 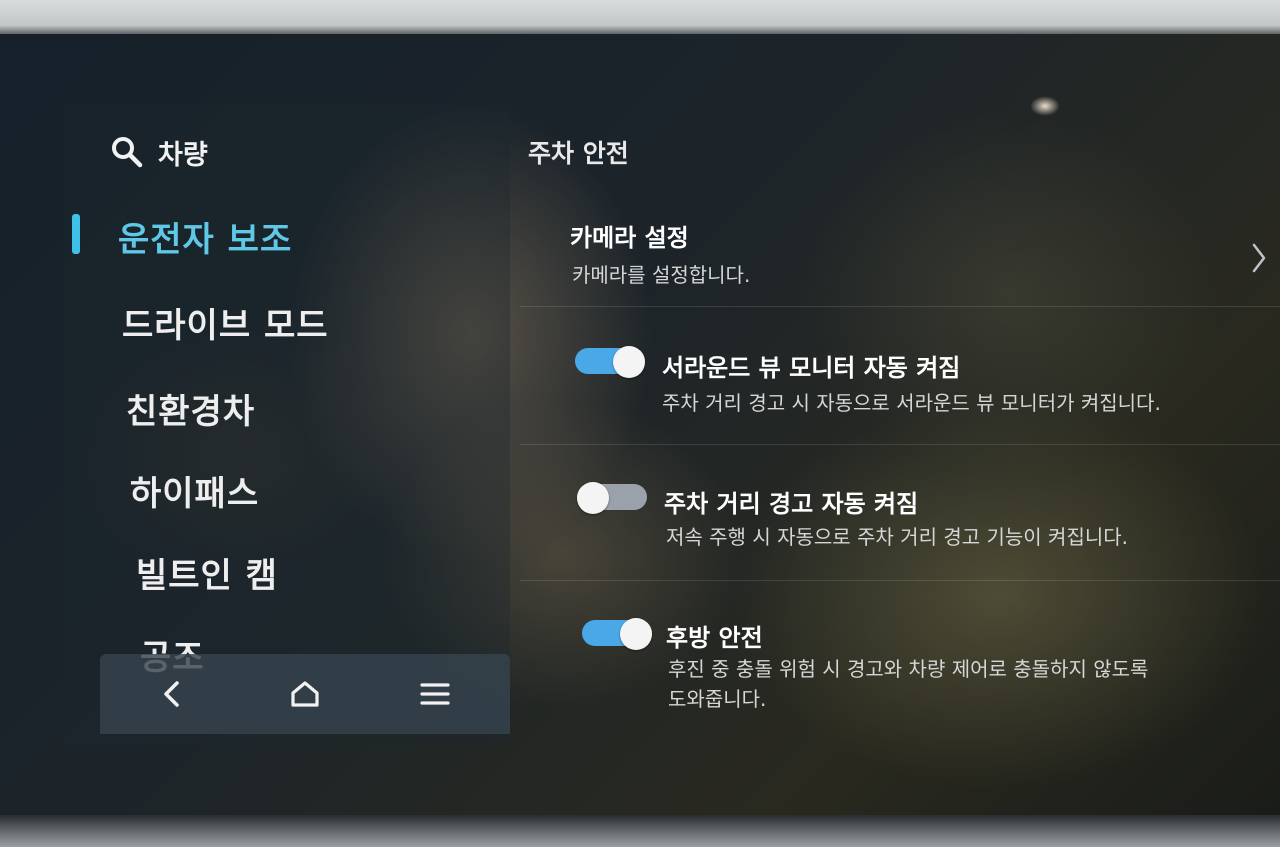 What do you see at coordinates (225, 322) in the screenshot?
I see `sidebar-item-drive-mode: 드라이브 모드` at bounding box center [225, 322].